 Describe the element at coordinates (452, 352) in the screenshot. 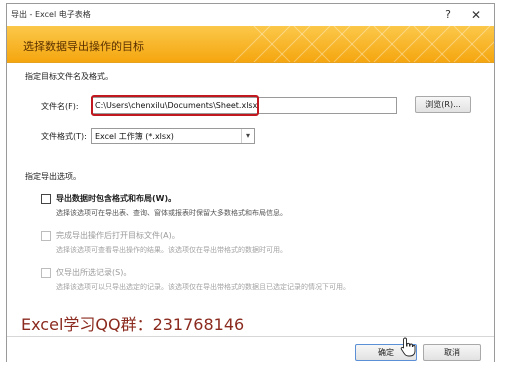

I see `cancel-button: 取消` at that location.